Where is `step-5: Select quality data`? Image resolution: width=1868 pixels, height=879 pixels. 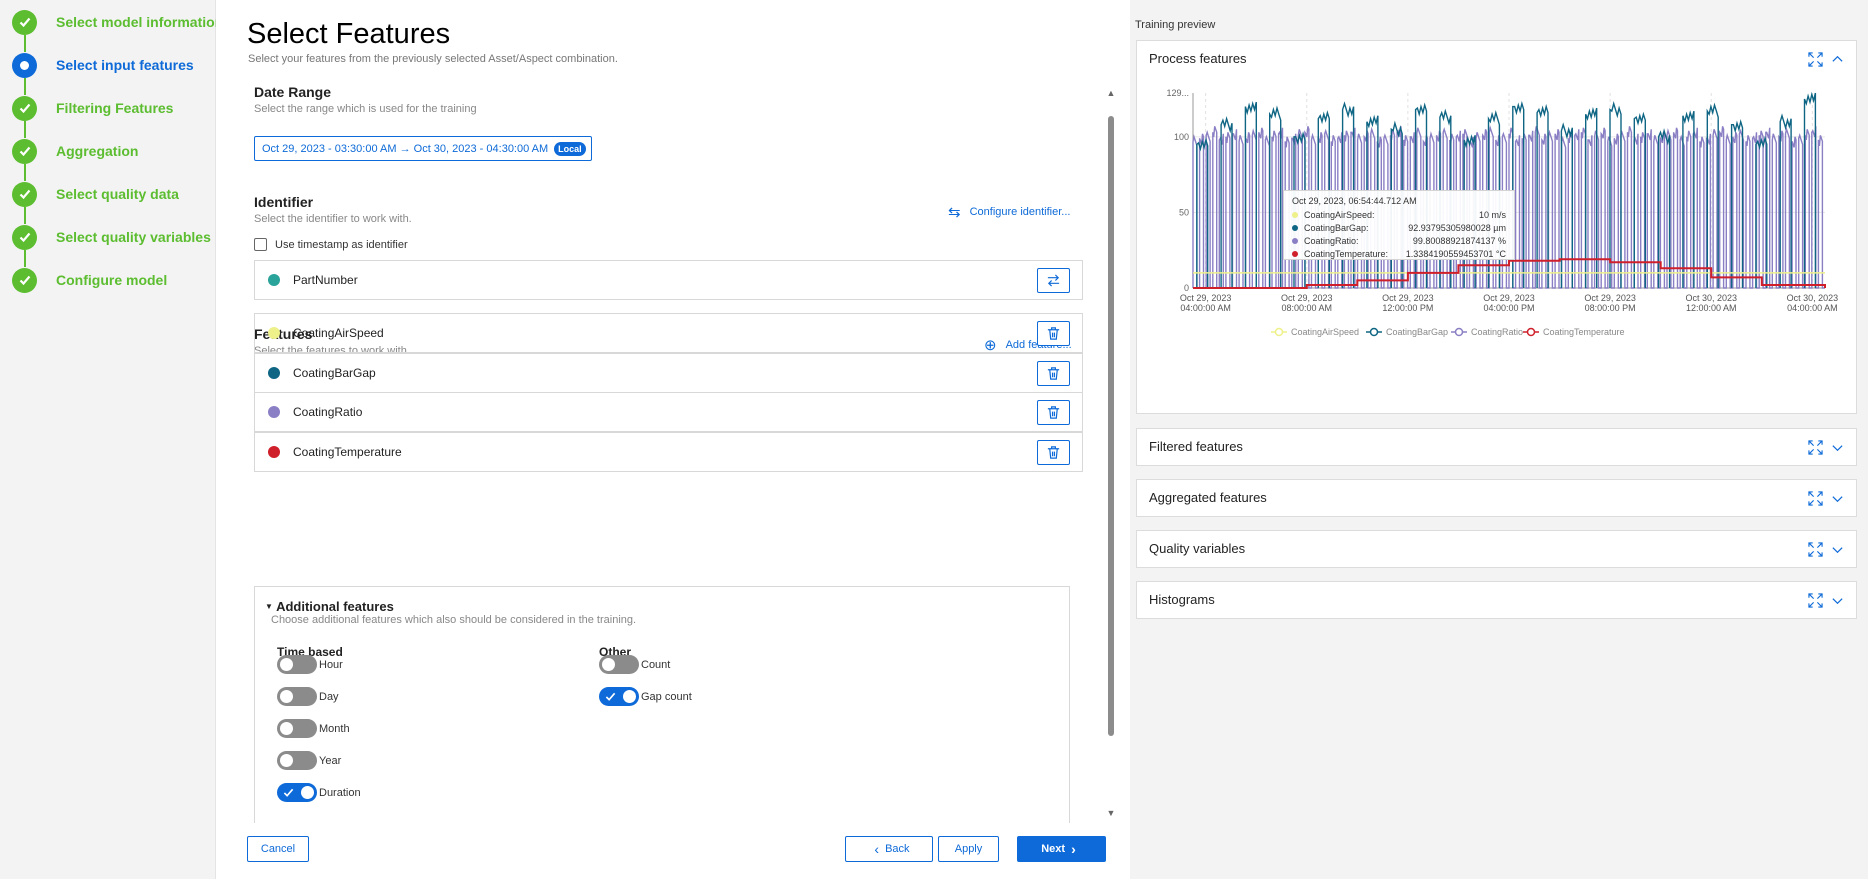 step-5: Select quality data is located at coordinates (95, 194).